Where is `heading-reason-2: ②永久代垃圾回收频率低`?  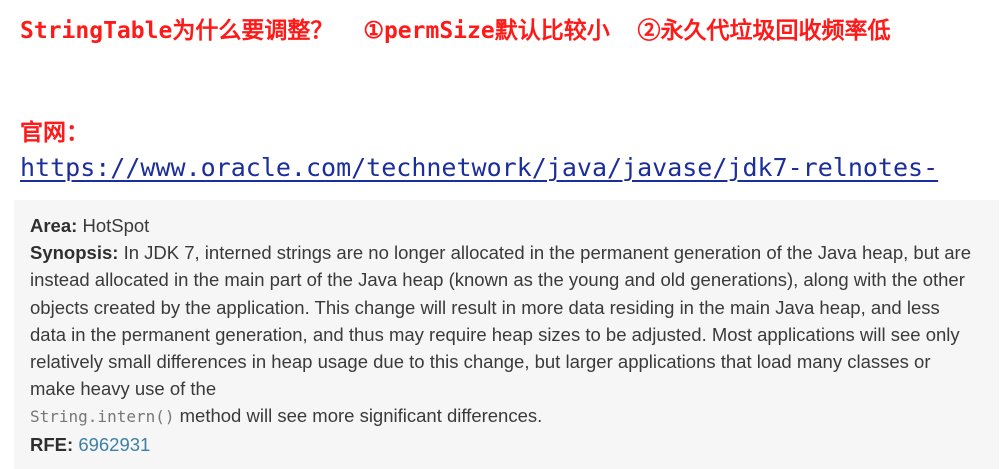 heading-reason-2: ②永久代垃圾回收频率低 is located at coordinates (764, 31).